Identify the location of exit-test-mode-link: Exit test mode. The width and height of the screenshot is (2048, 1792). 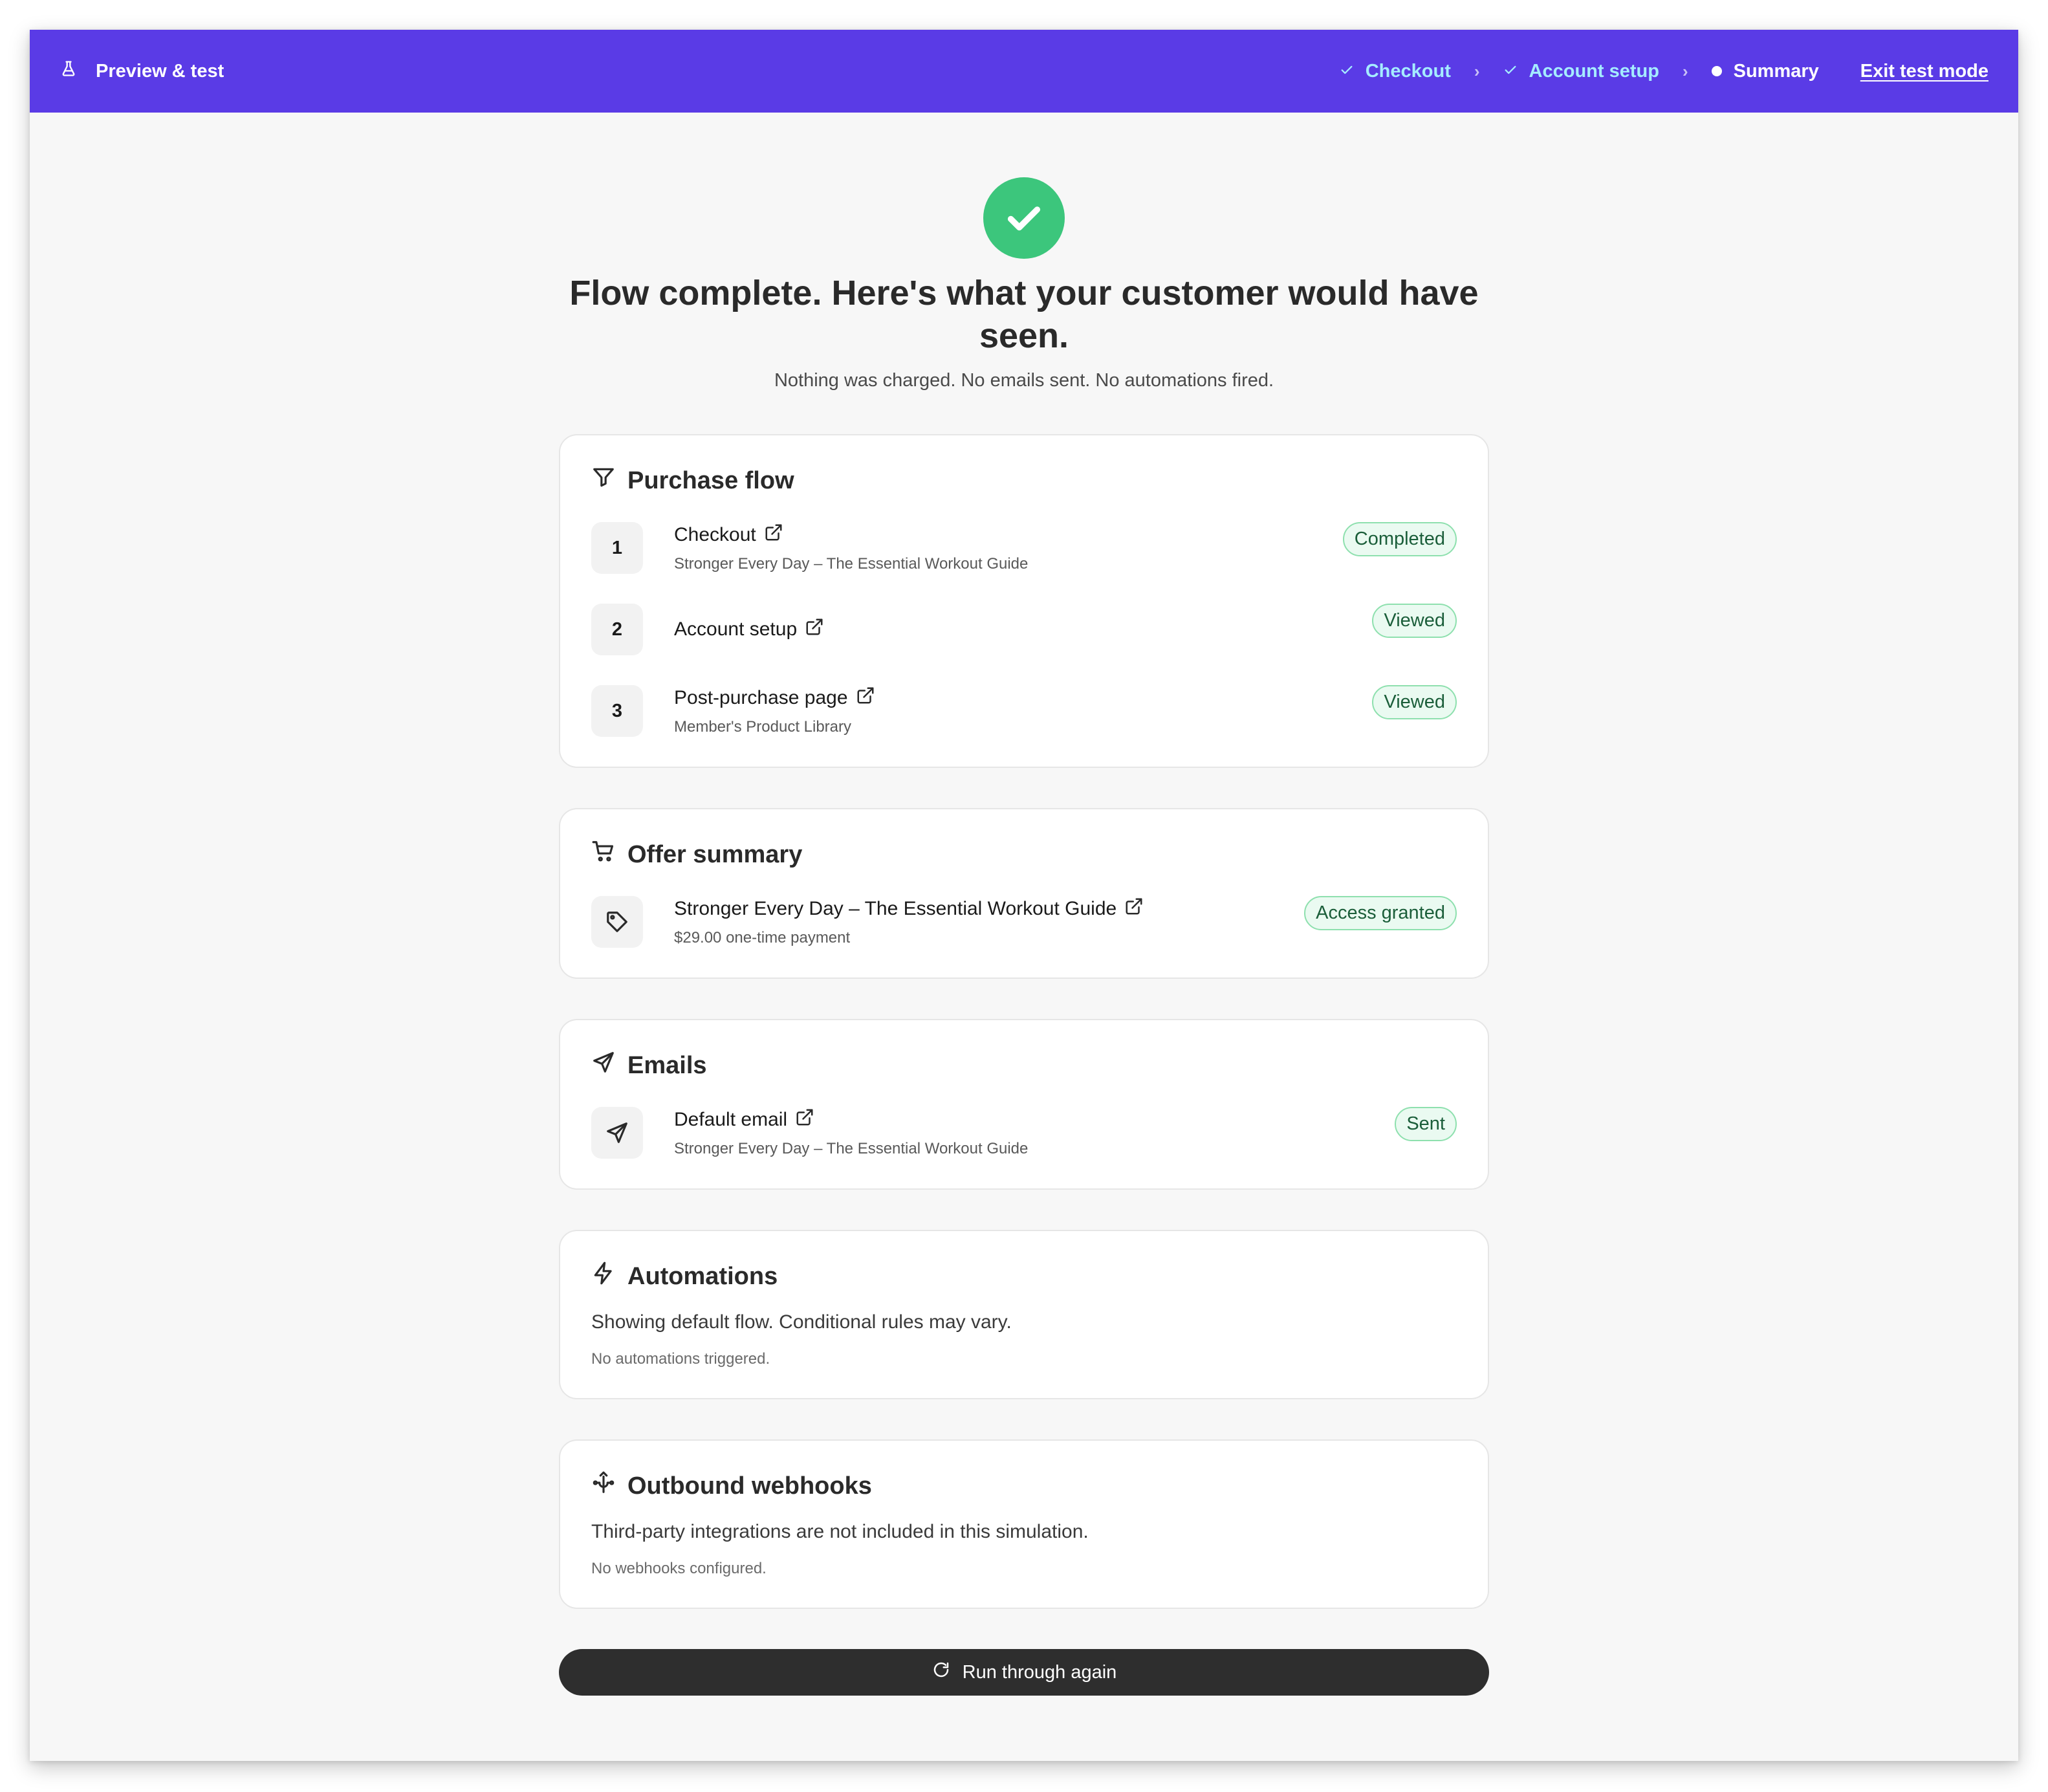
(1924, 71).